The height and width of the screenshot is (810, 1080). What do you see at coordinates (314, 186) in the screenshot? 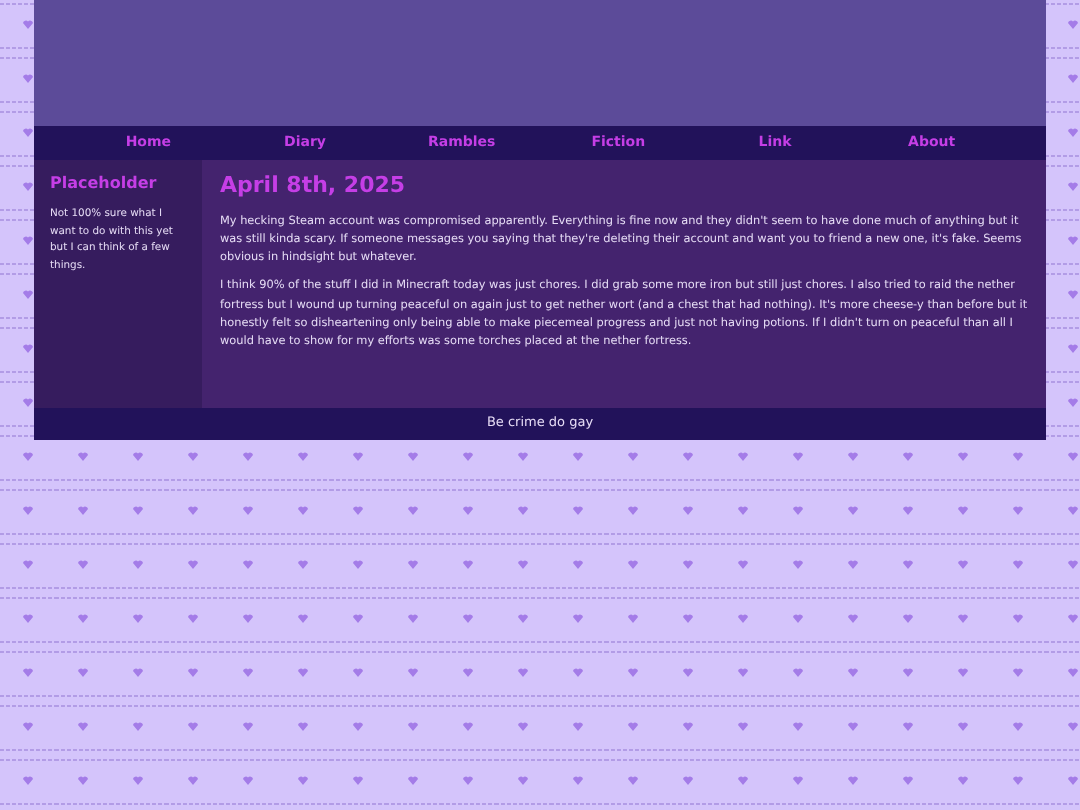
I see `post-title: April 8th, 2025` at bounding box center [314, 186].